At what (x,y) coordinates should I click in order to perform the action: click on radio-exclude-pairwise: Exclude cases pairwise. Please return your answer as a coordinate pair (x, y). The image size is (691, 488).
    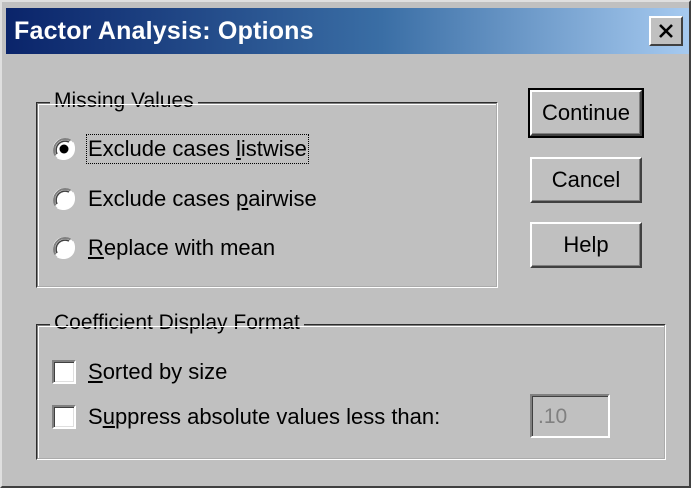
    Looking at the image, I should click on (184, 199).